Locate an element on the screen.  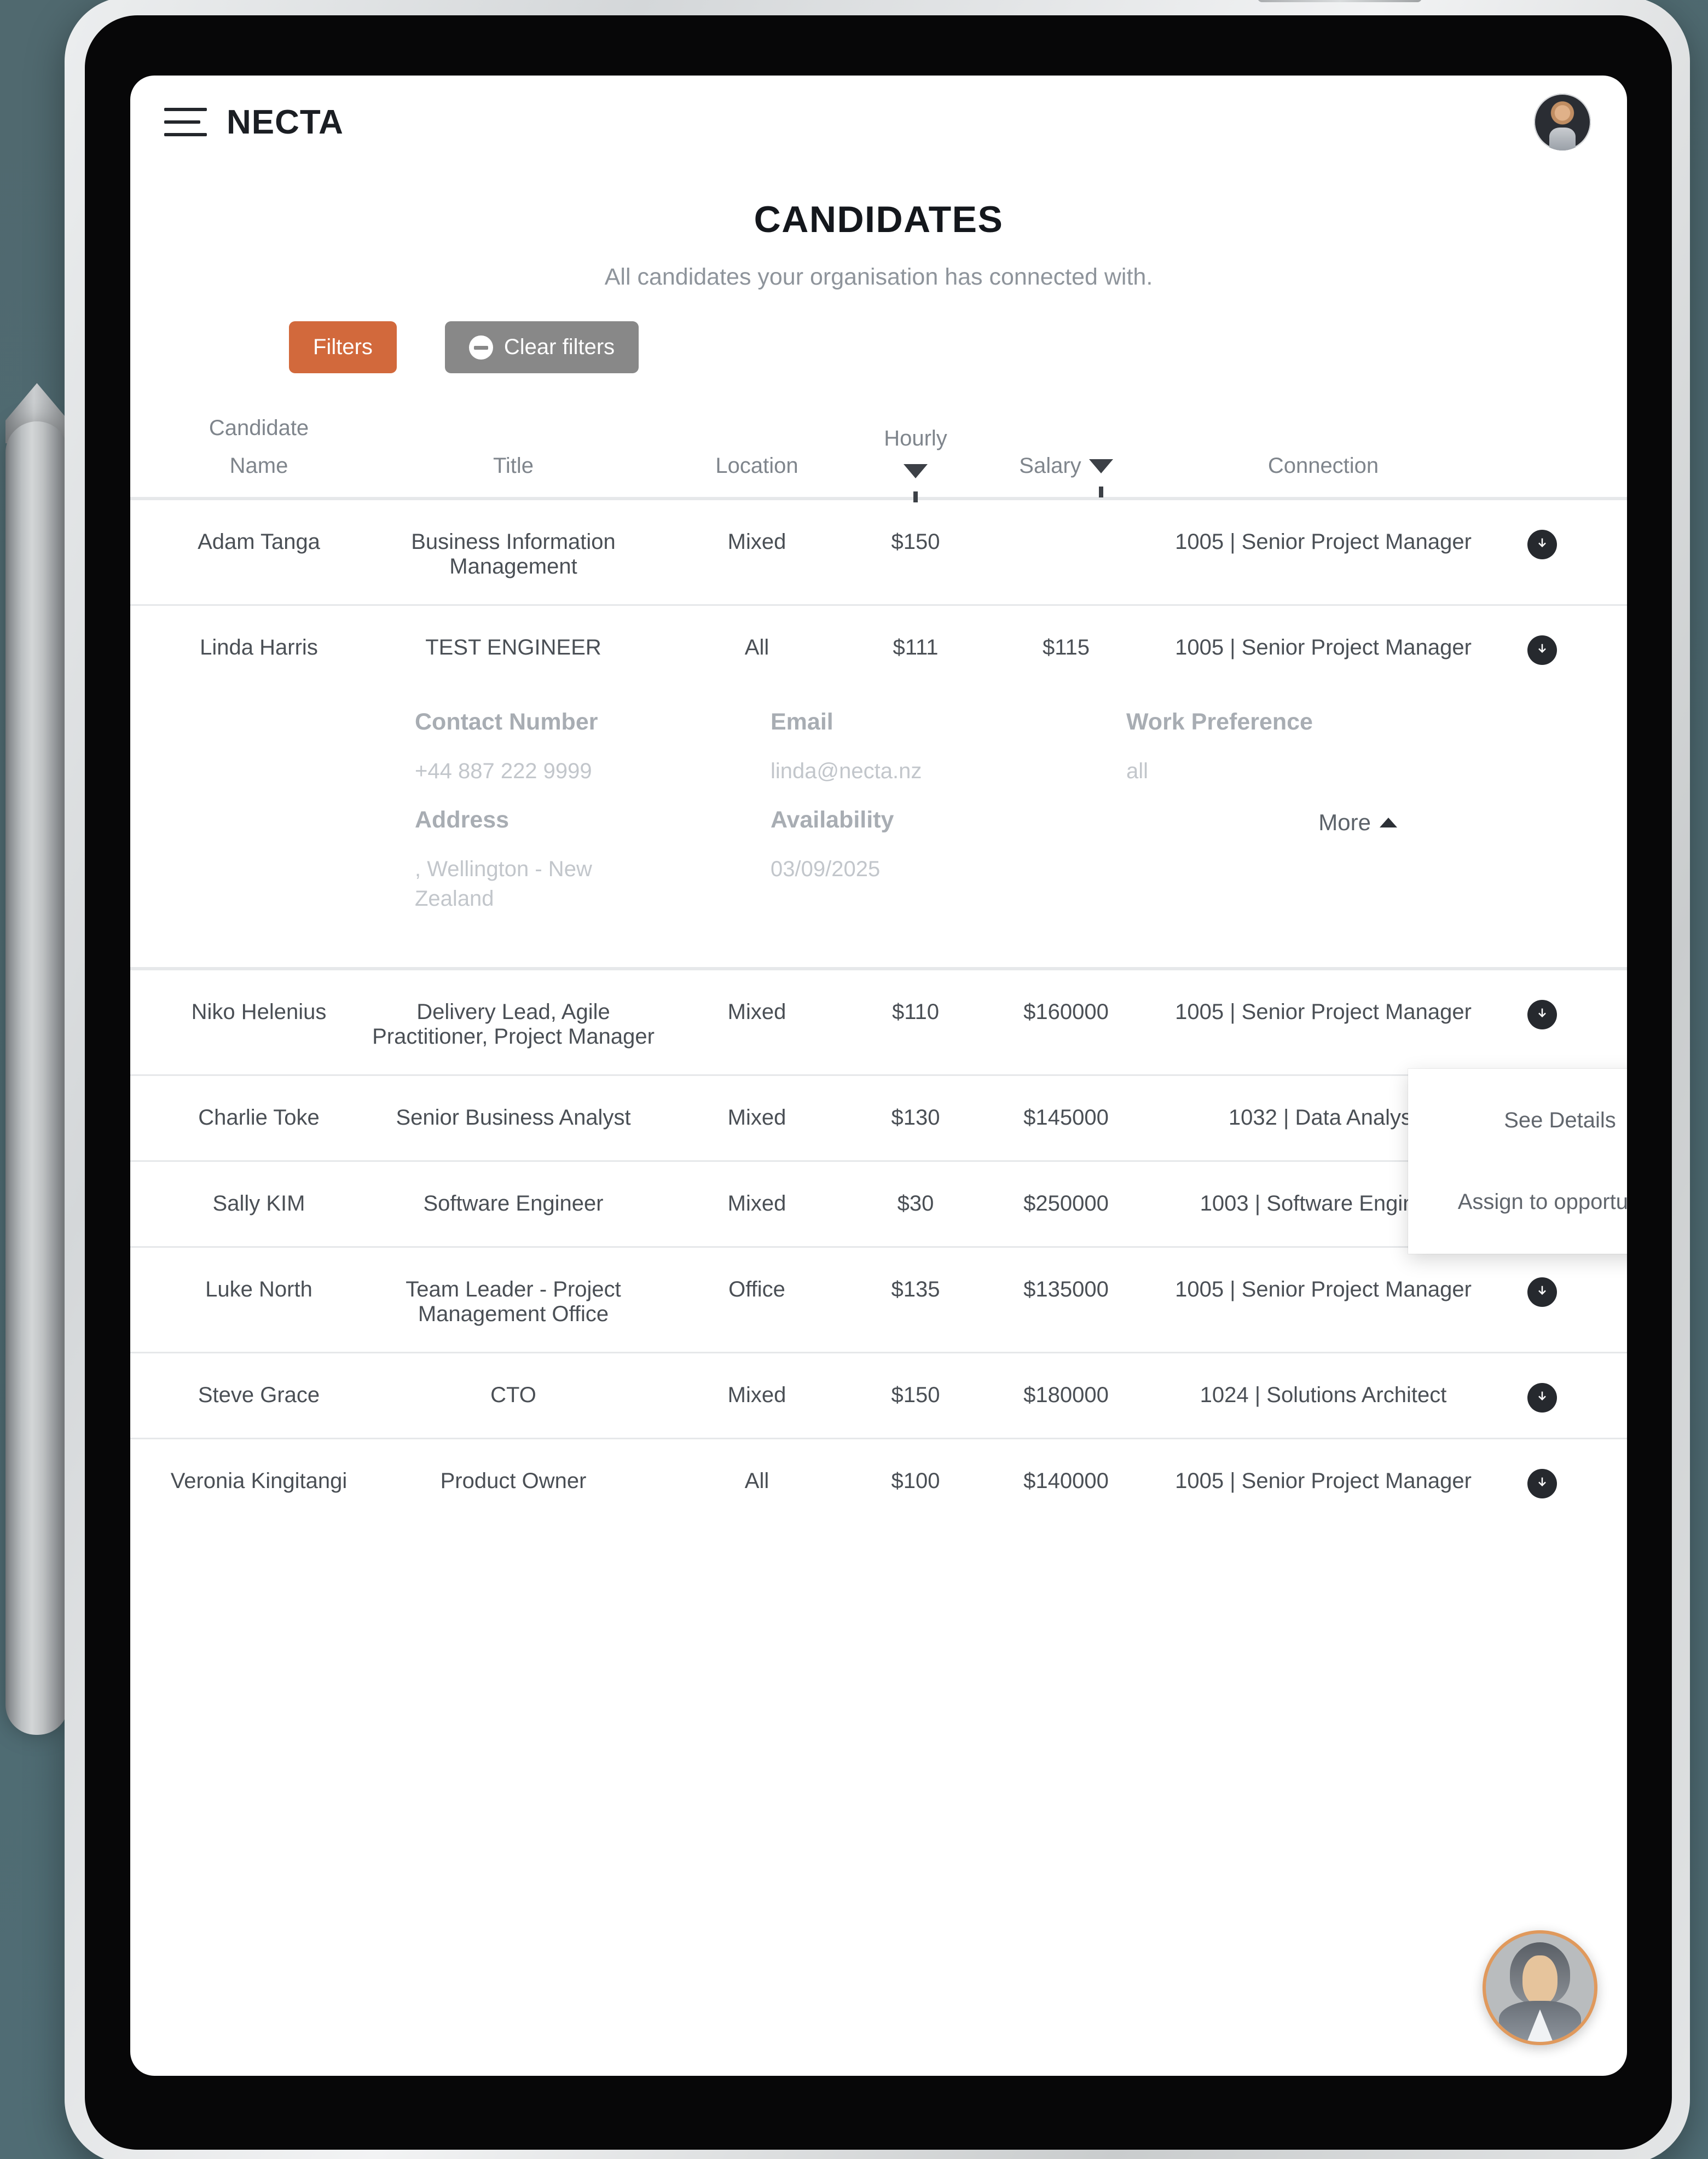
candidate-name-line2: Name is located at coordinates (258, 466).